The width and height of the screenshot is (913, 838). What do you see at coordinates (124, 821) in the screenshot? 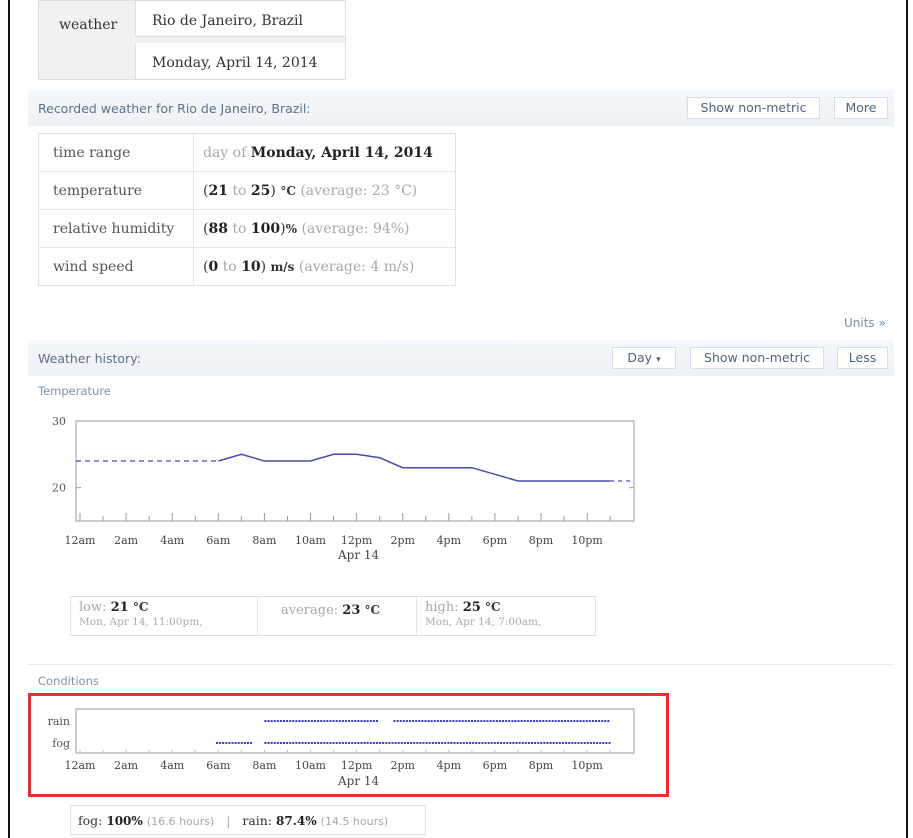
I see `fog-value: 100%` at bounding box center [124, 821].